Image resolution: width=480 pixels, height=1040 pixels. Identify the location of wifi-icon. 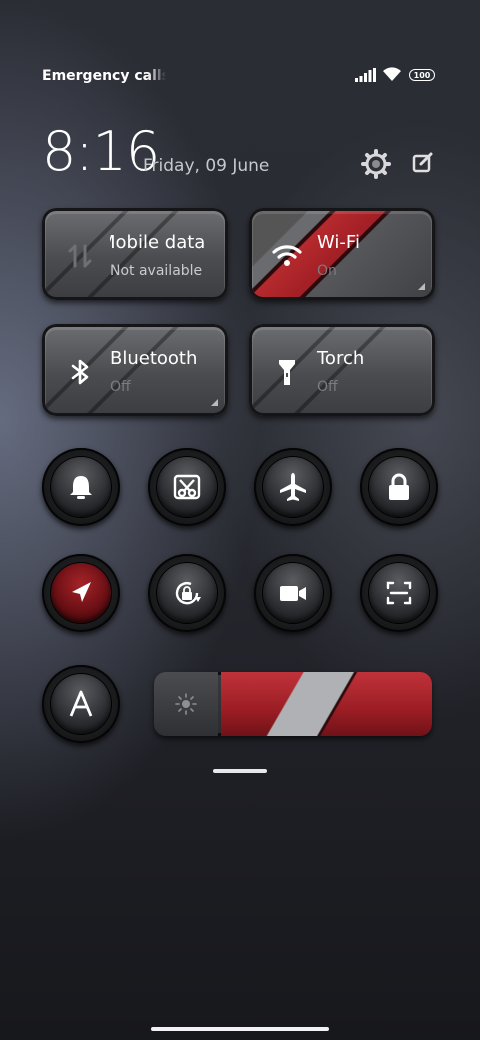
(287, 255).